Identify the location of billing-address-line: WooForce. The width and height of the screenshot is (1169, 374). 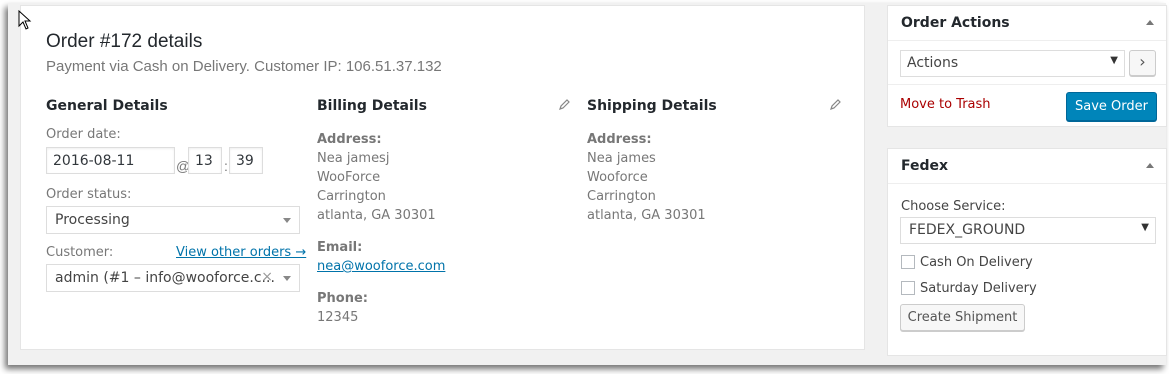
(349, 177).